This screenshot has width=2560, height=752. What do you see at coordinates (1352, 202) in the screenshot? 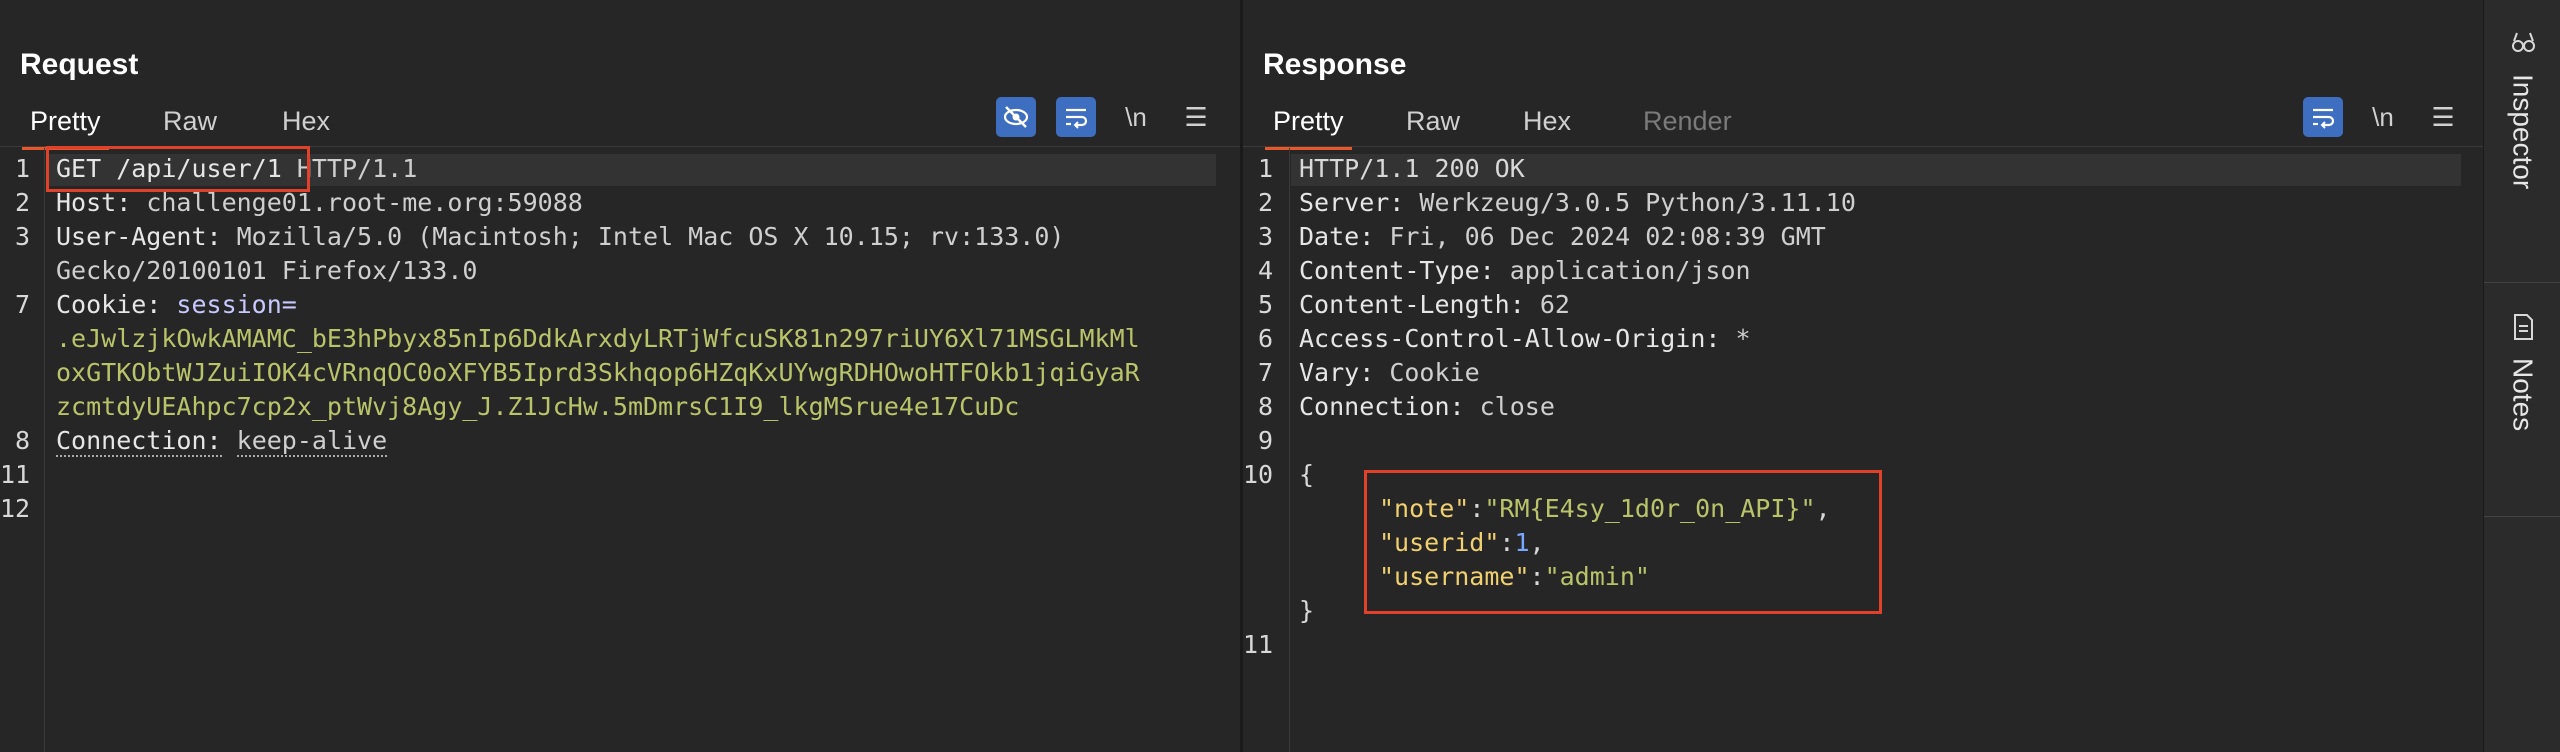
I see `header-key: Server:` at bounding box center [1352, 202].